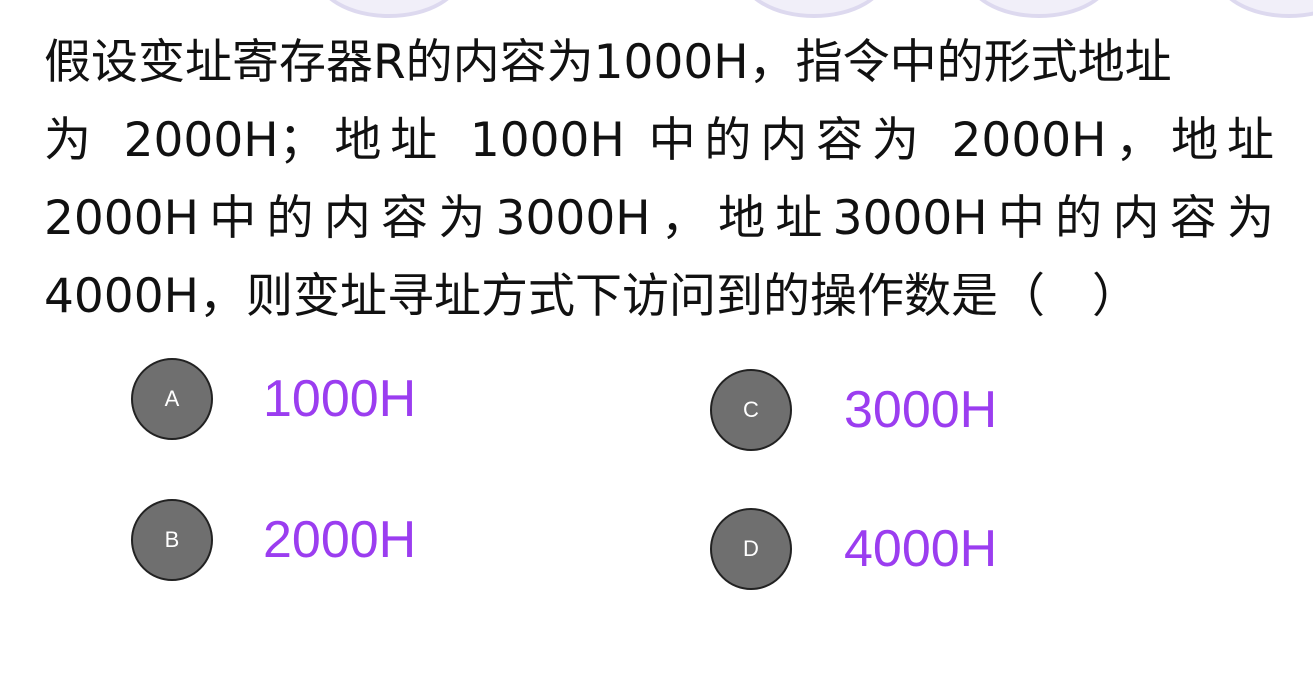 This screenshot has width=1313, height=678. Describe the element at coordinates (608, 62) in the screenshot. I see `question-line: 假设变址寄存器R的内容为1000H，指令中的形式地址` at that location.